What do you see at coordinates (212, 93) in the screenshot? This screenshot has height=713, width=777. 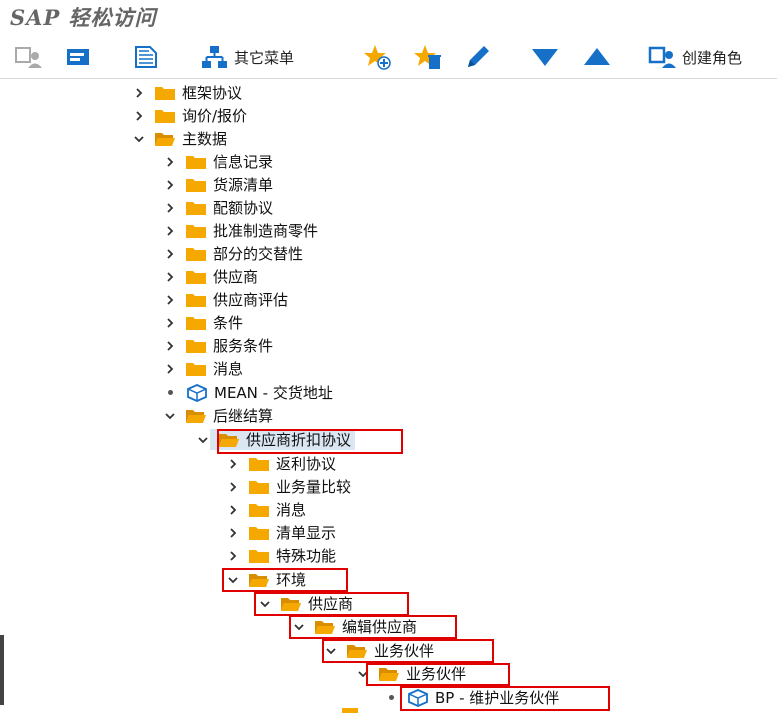 I see `tree-node-label: 框架协议` at bounding box center [212, 93].